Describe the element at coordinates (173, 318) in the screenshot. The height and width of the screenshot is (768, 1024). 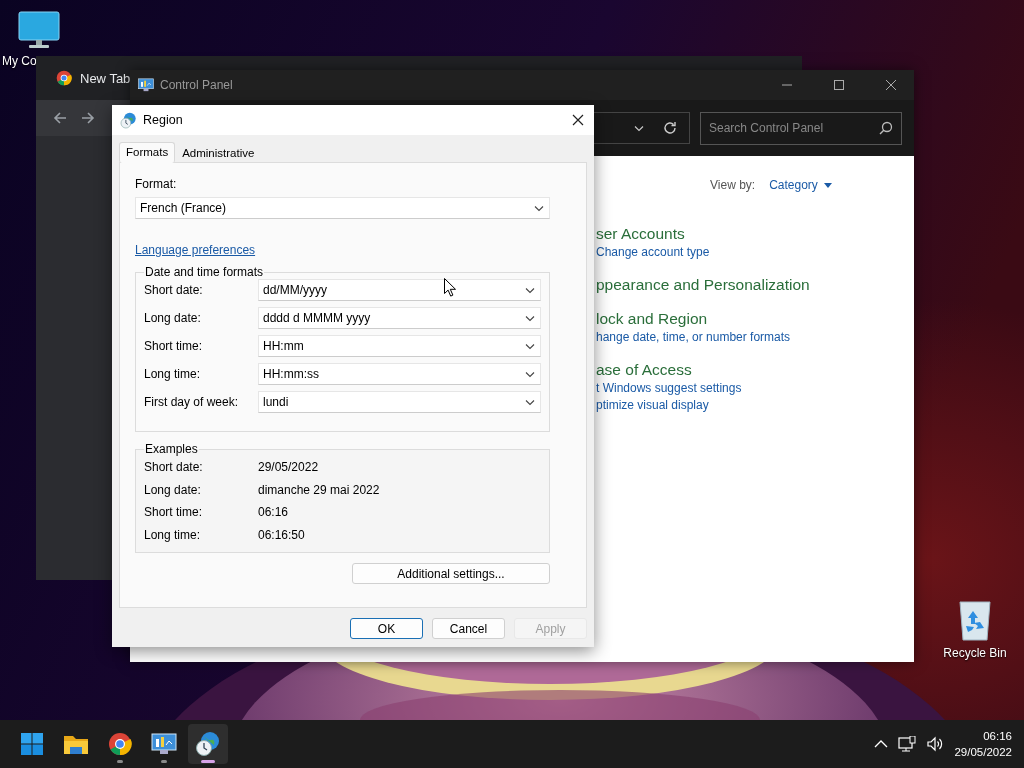
I see `field-label: Long date:` at that location.